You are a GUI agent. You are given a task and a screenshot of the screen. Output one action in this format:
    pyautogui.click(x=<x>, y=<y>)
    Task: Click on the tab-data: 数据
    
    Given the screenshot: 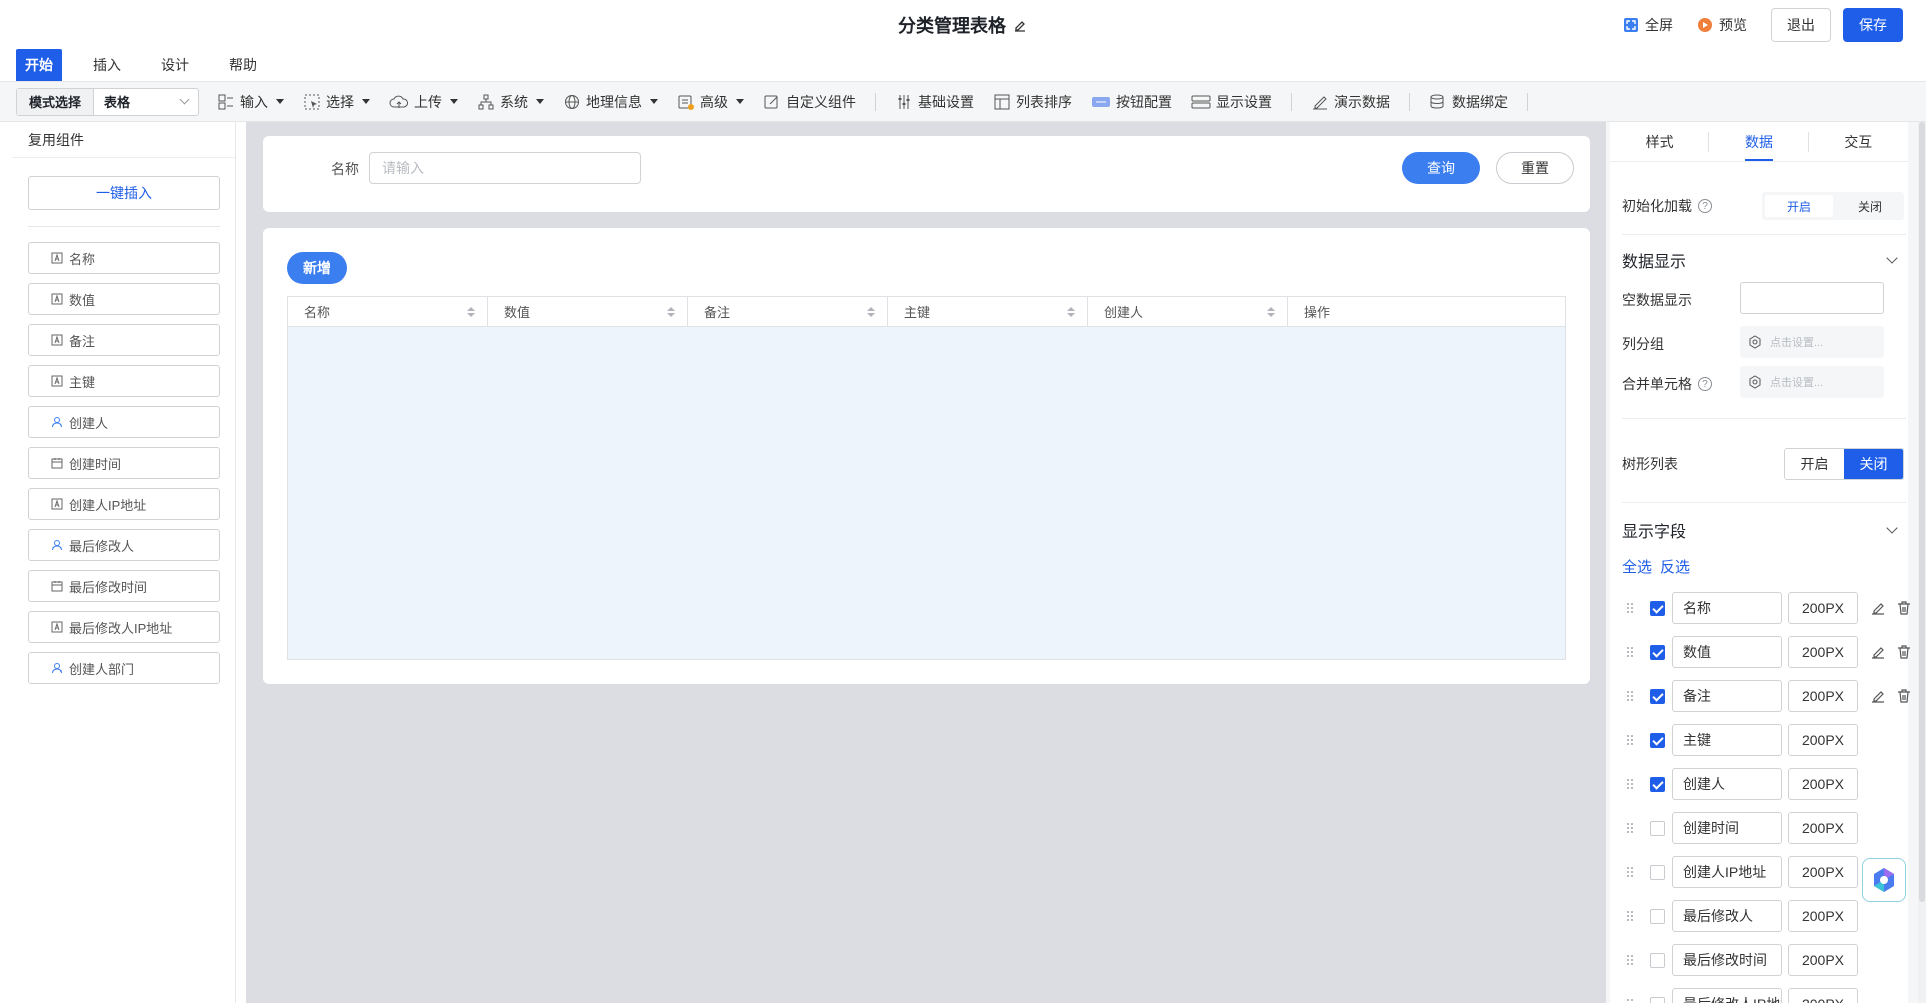 What is the action you would take?
    pyautogui.click(x=1759, y=141)
    